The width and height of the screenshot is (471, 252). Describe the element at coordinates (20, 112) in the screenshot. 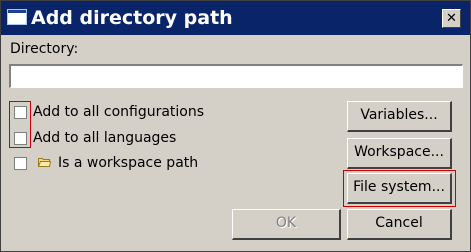

I see `add-to-all-configurations-checkbox` at that location.